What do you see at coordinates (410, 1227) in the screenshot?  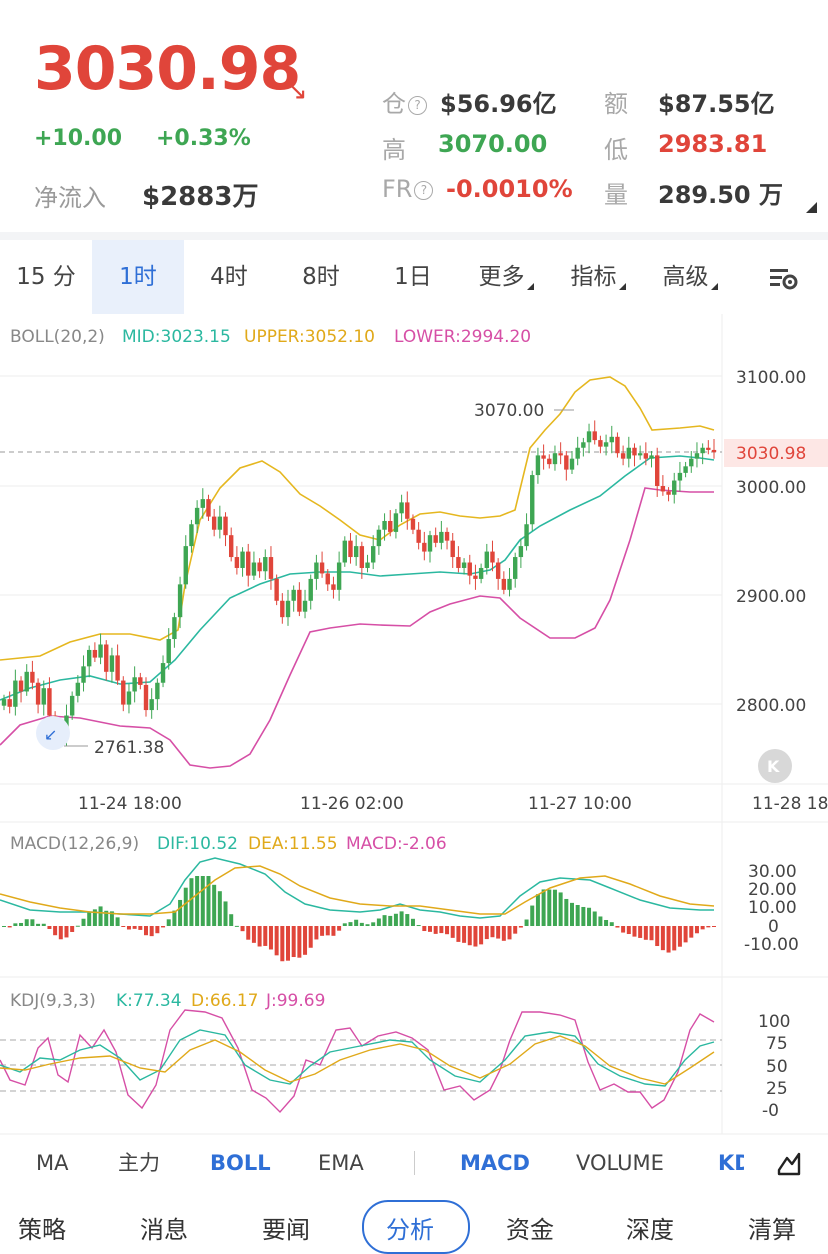 I see `nav-item-analysis: 分析` at bounding box center [410, 1227].